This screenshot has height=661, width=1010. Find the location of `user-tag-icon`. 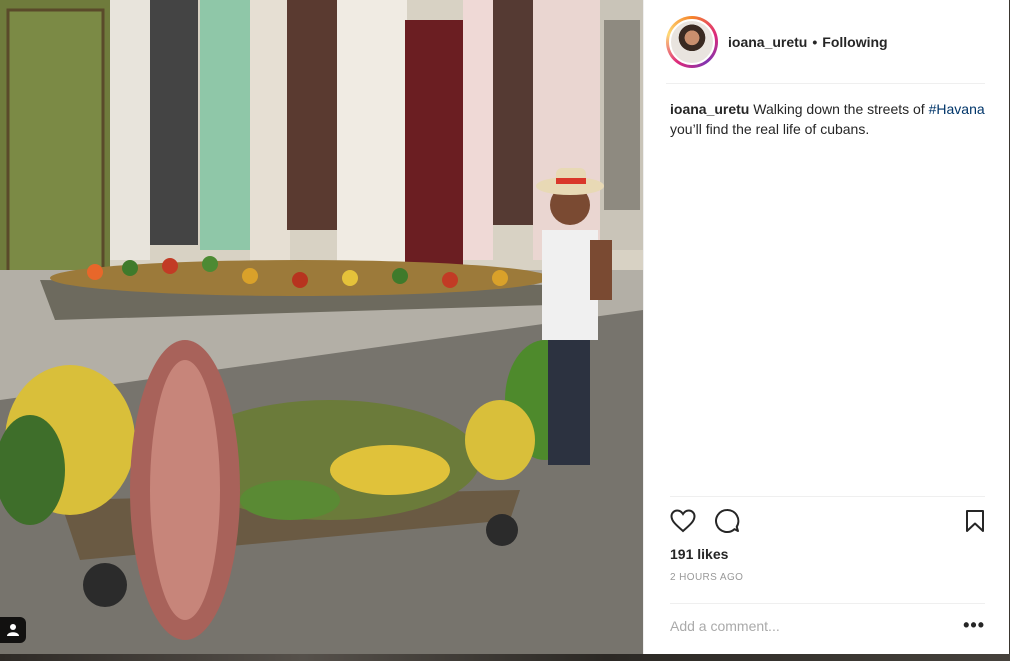

user-tag-icon is located at coordinates (13, 630).